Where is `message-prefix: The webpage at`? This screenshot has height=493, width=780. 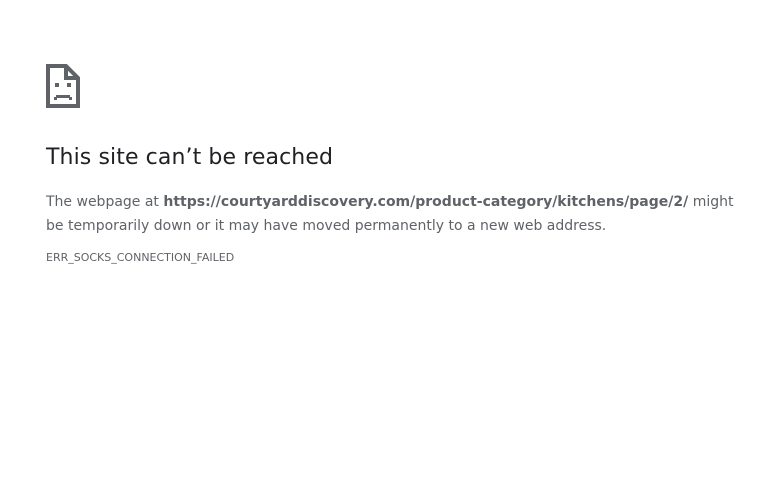
message-prefix: The webpage at is located at coordinates (105, 202).